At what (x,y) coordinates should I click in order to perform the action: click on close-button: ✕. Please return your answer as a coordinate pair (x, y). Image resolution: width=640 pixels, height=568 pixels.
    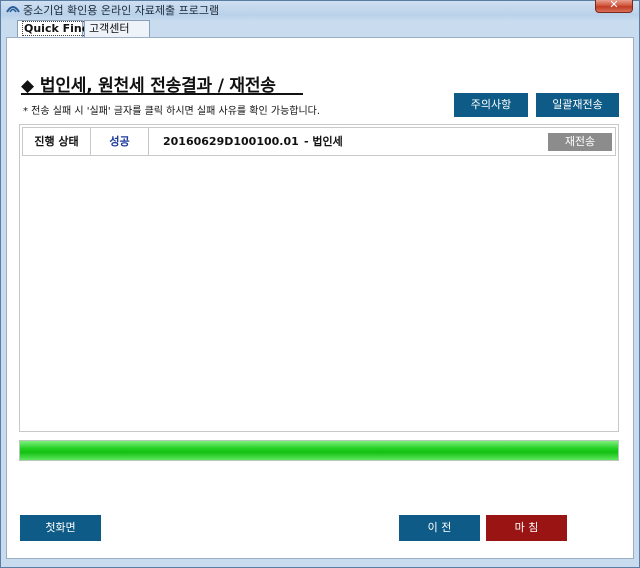
    Looking at the image, I should click on (614, 6).